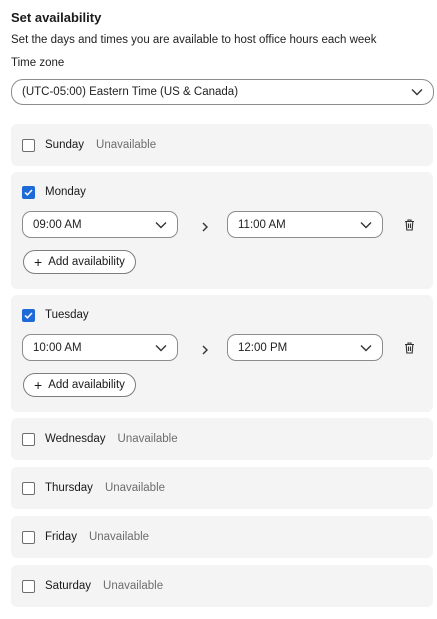 This screenshot has width=437, height=619. Describe the element at coordinates (222, 439) in the screenshot. I see `day-card-wednesday: Wednesday Unavailable` at that location.